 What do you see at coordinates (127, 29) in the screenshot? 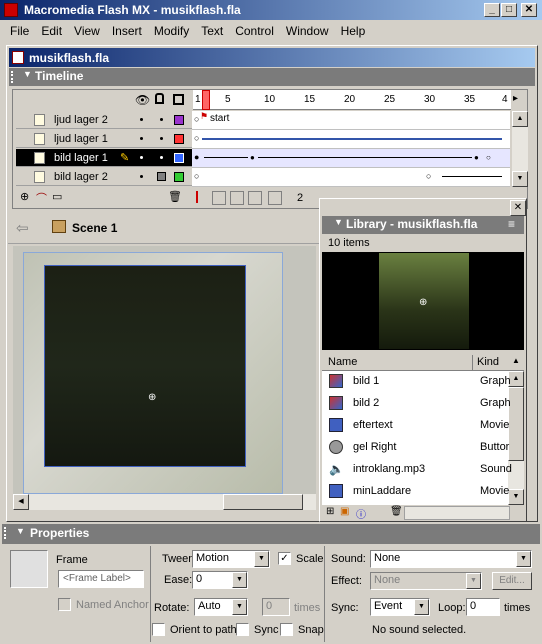
I see `menu-insert: Insert` at bounding box center [127, 29].